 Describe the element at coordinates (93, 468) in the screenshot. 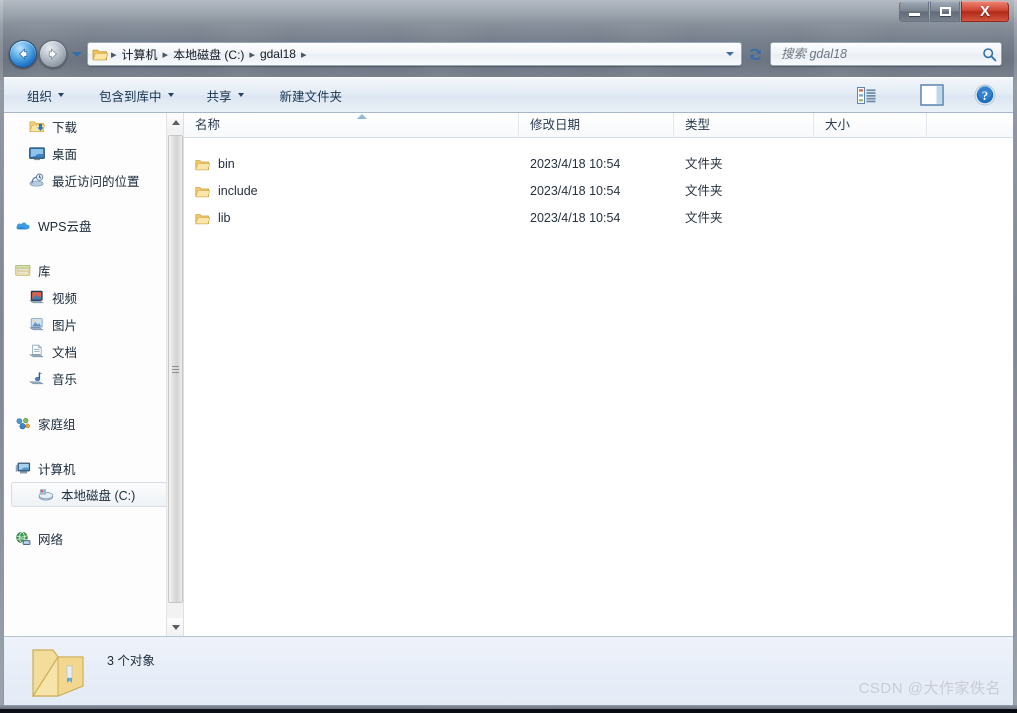

I see `sidebar-item-computer: 计算机` at that location.